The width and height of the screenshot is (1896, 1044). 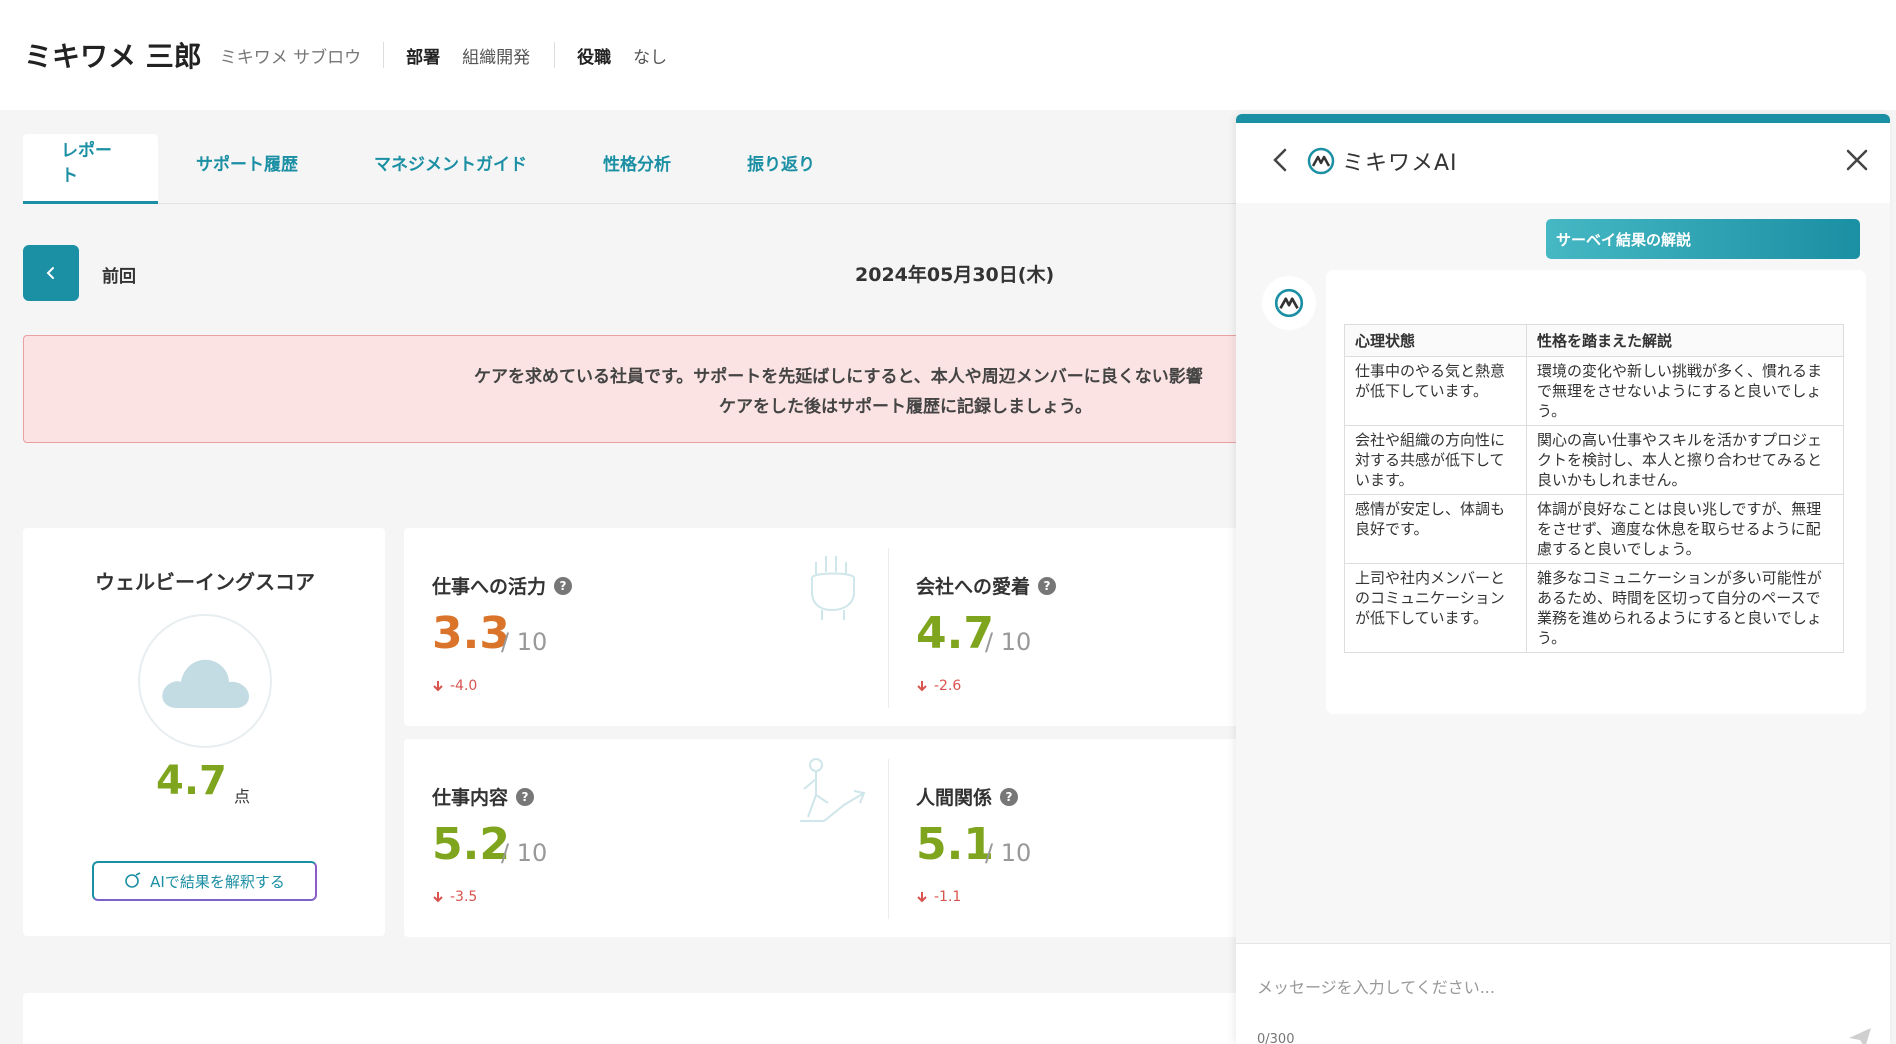 I want to click on table-header-cell: 性格を踏まえた解説, so click(x=1685, y=340).